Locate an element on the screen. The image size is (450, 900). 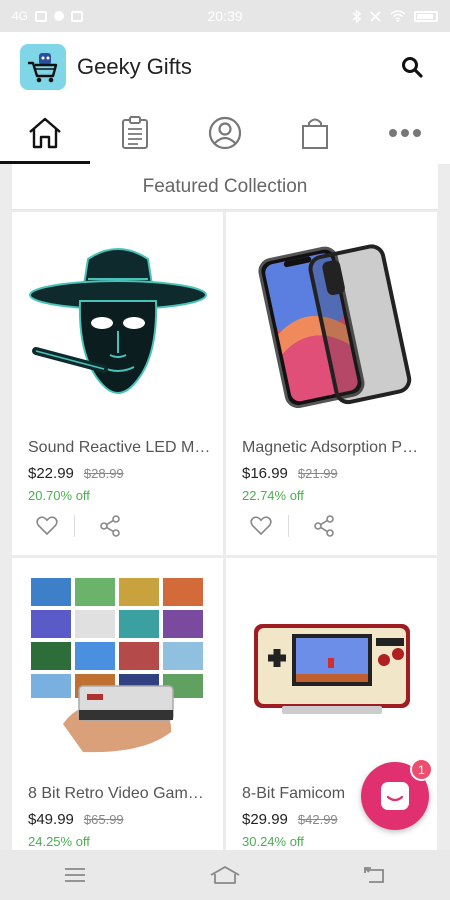
product-old-price: $28.99 is located at coordinates (103, 473).